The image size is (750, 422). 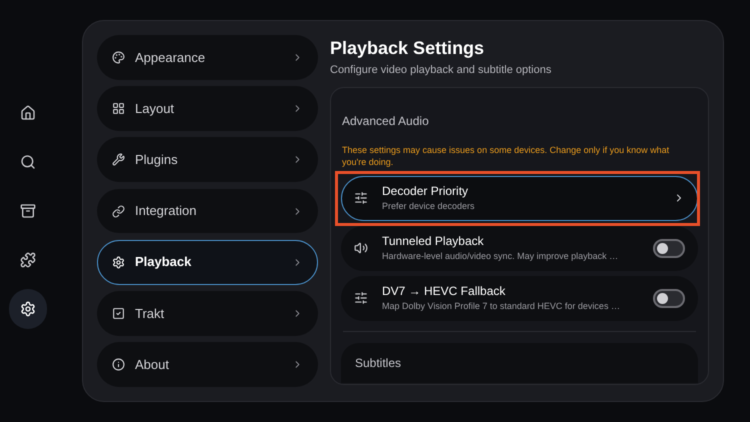 What do you see at coordinates (433, 241) in the screenshot?
I see `setting-title: Tunneled Playback` at bounding box center [433, 241].